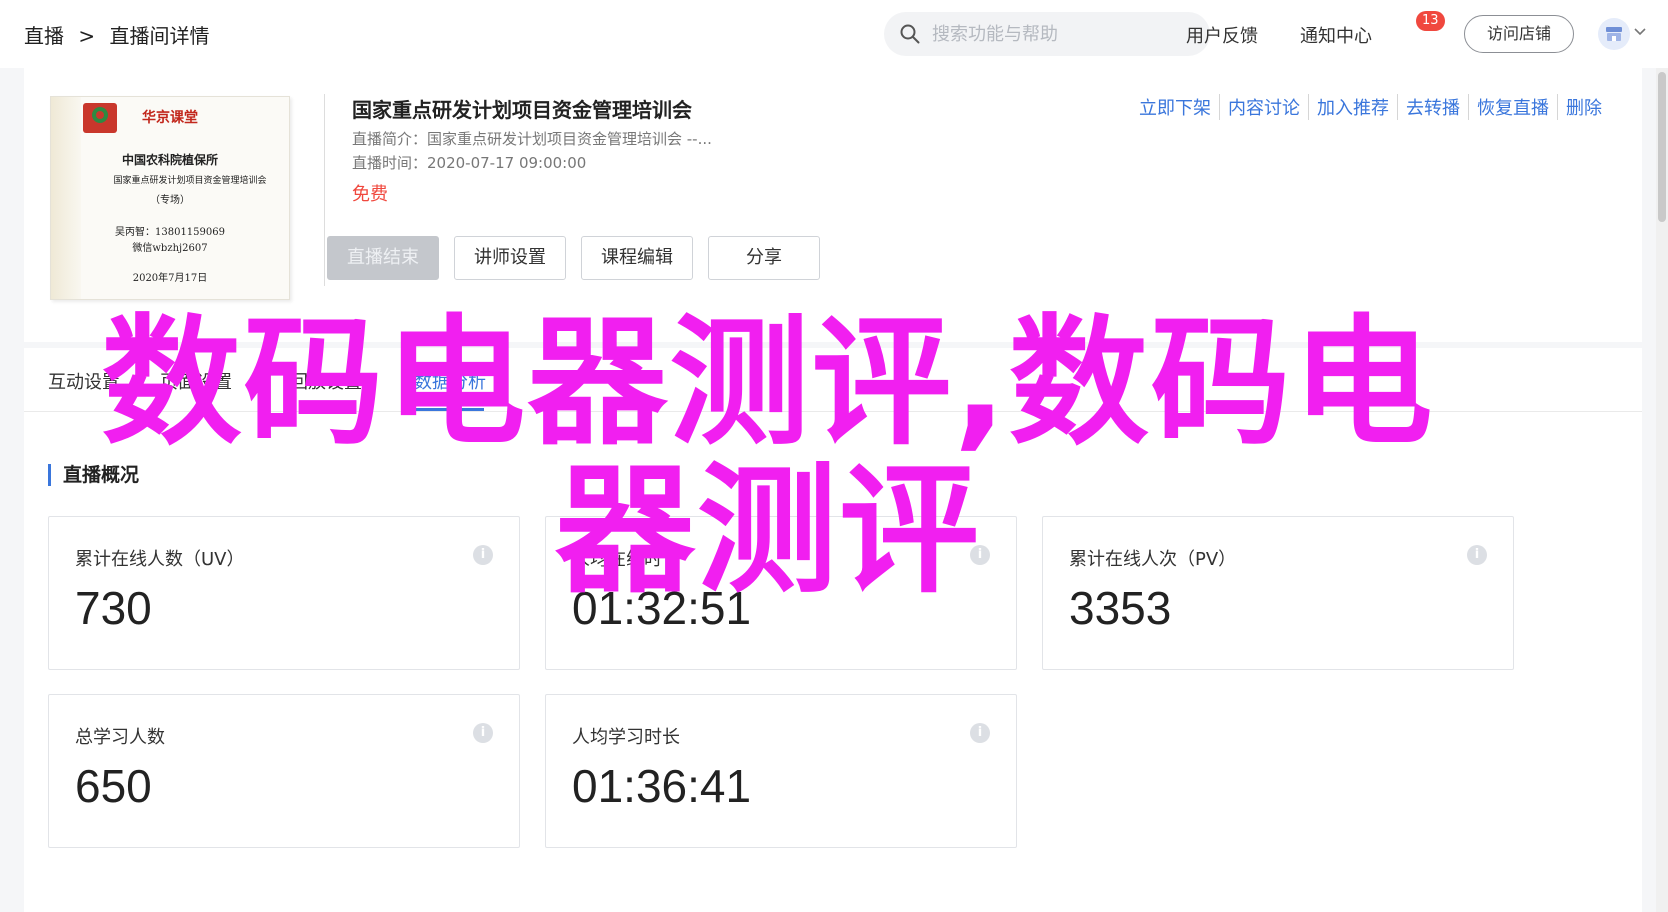 The width and height of the screenshot is (1668, 912). Describe the element at coordinates (1278, 593) in the screenshot. I see `stat-card-pv: 累计在线人次（PV） i 3353` at that location.